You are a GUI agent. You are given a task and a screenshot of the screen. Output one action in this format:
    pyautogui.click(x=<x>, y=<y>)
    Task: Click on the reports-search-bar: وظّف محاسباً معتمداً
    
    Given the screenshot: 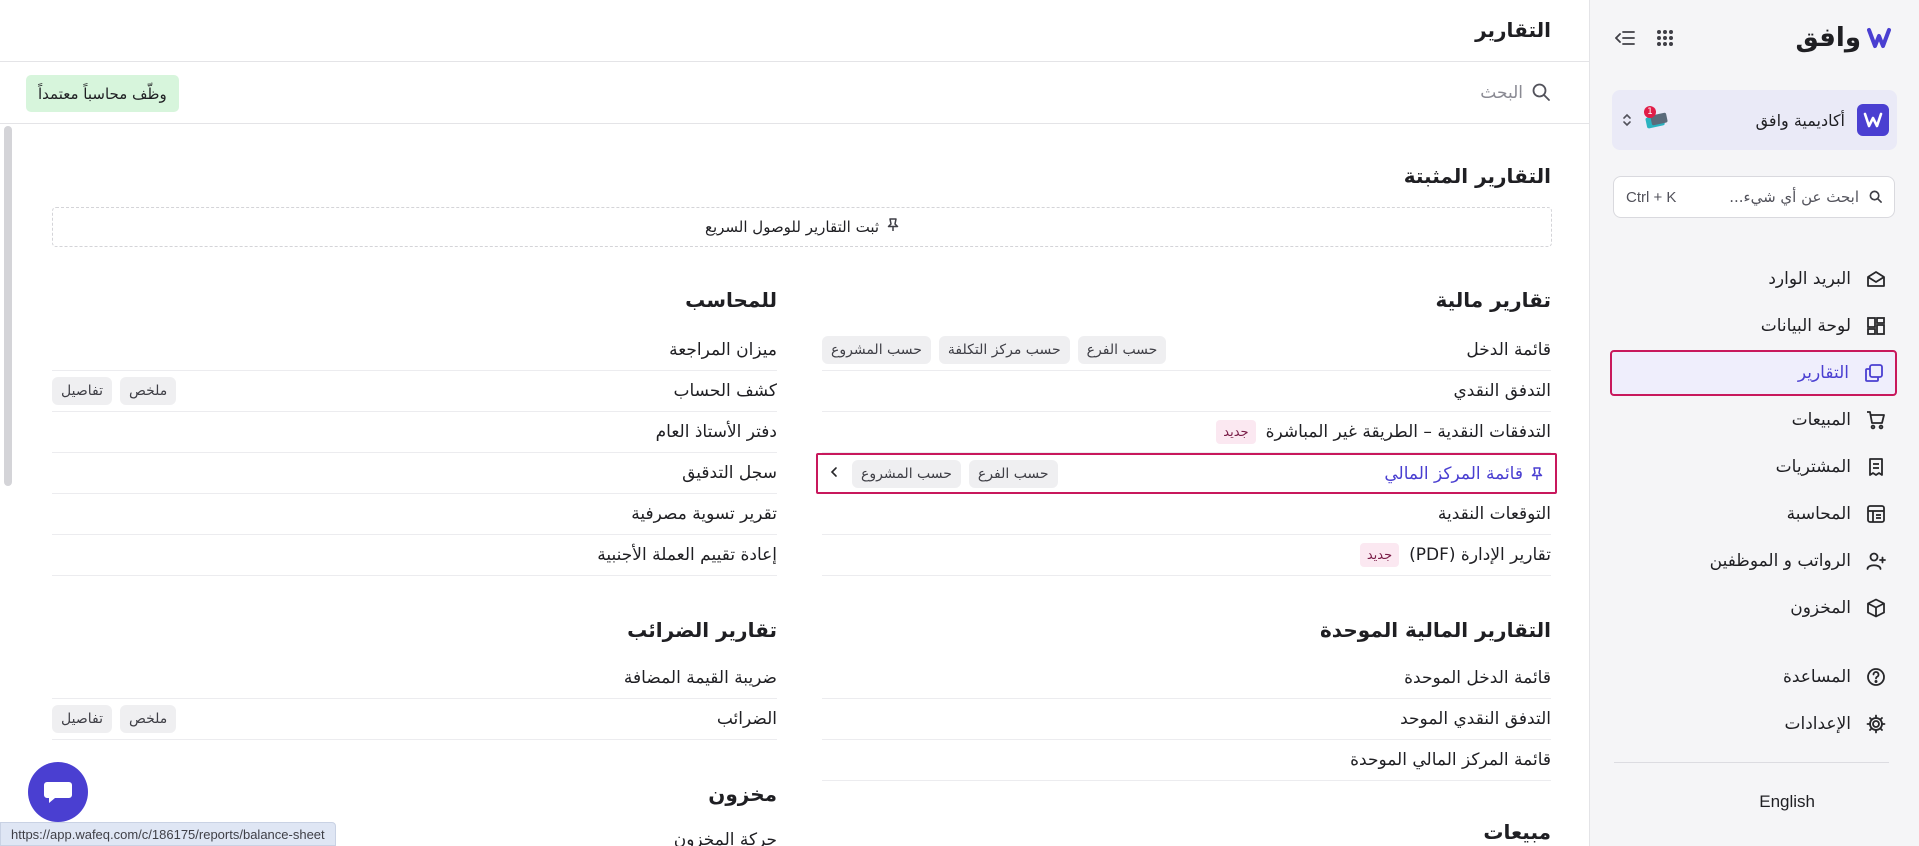 What is the action you would take?
    pyautogui.click(x=794, y=93)
    